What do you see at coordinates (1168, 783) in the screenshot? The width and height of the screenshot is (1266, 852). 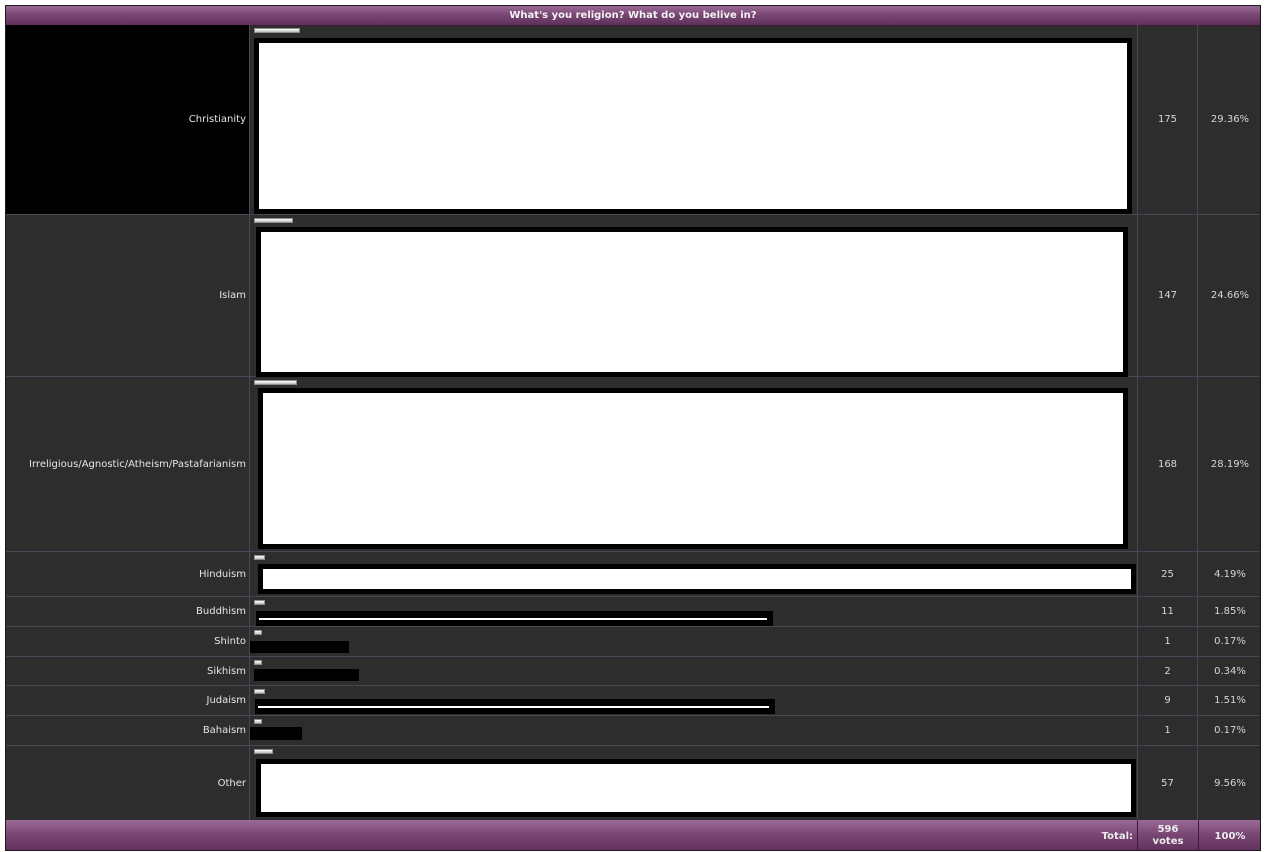 I see `votes-count: 57` at bounding box center [1168, 783].